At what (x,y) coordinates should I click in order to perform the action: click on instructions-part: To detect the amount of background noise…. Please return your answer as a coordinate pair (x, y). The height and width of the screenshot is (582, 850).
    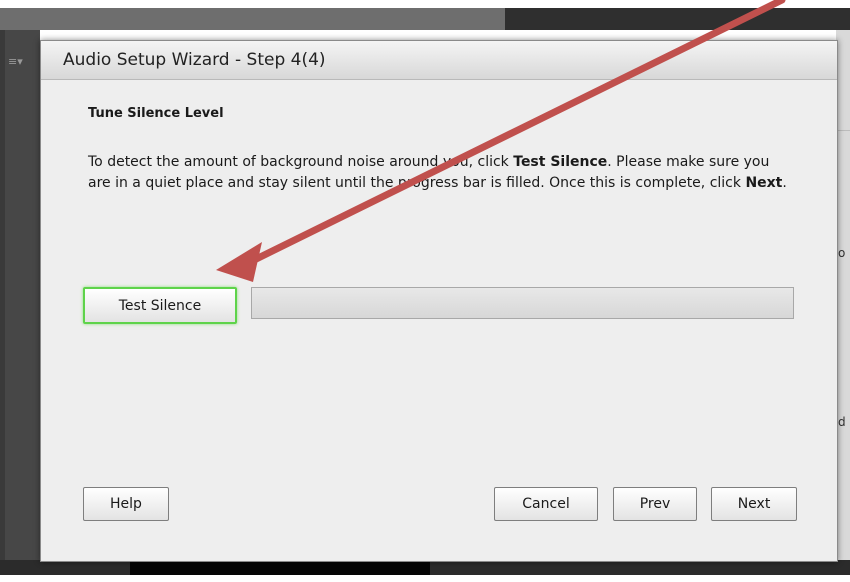
    Looking at the image, I should click on (301, 162).